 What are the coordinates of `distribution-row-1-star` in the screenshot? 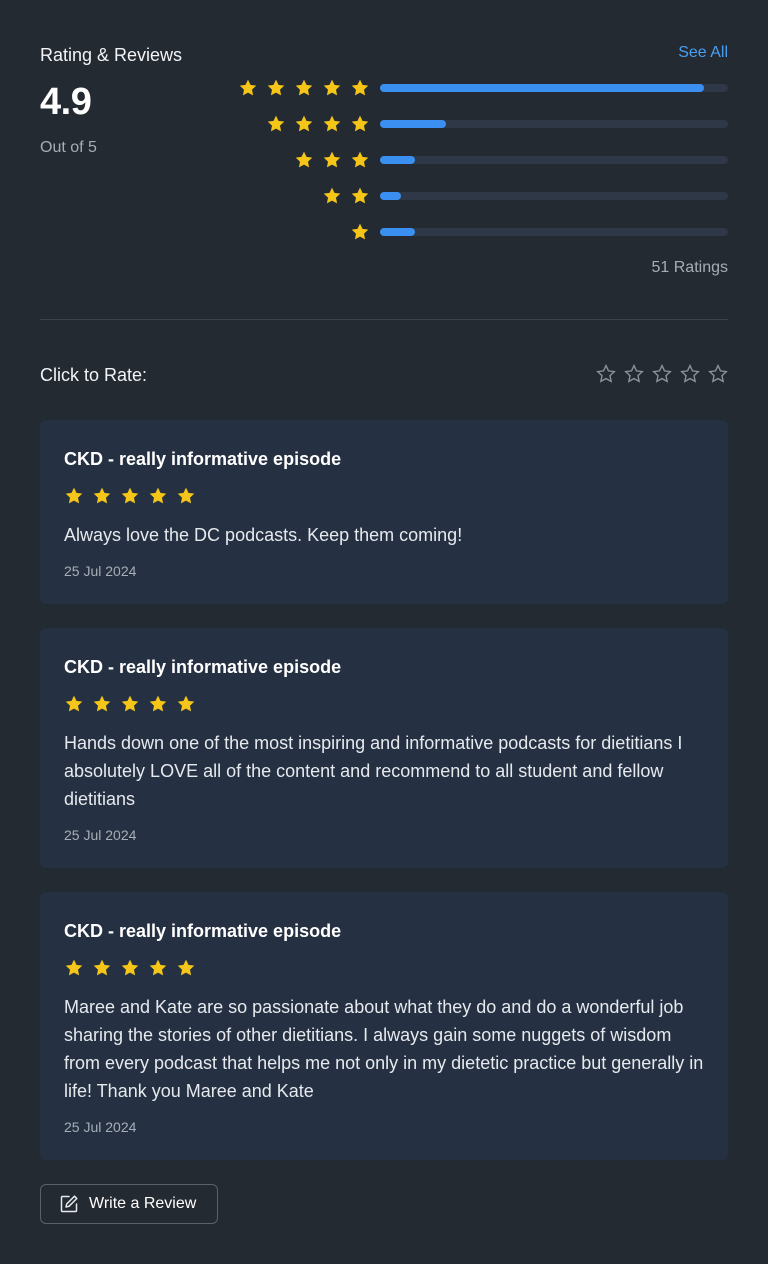 It's located at (384, 232).